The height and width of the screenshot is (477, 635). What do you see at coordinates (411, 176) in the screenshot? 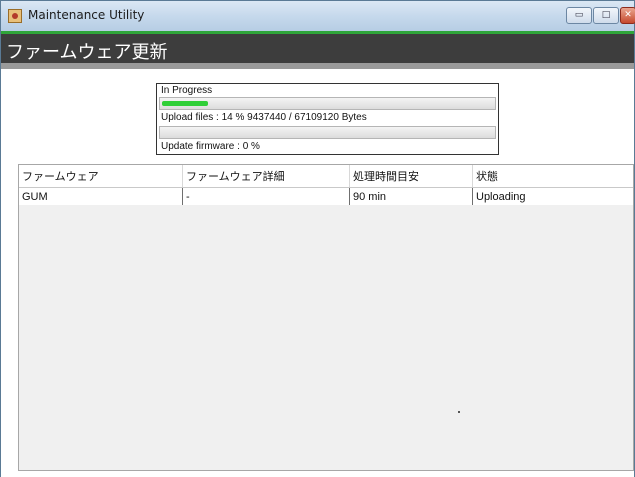
I see `column-header-estimated-time: 処理時間目安` at bounding box center [411, 176].